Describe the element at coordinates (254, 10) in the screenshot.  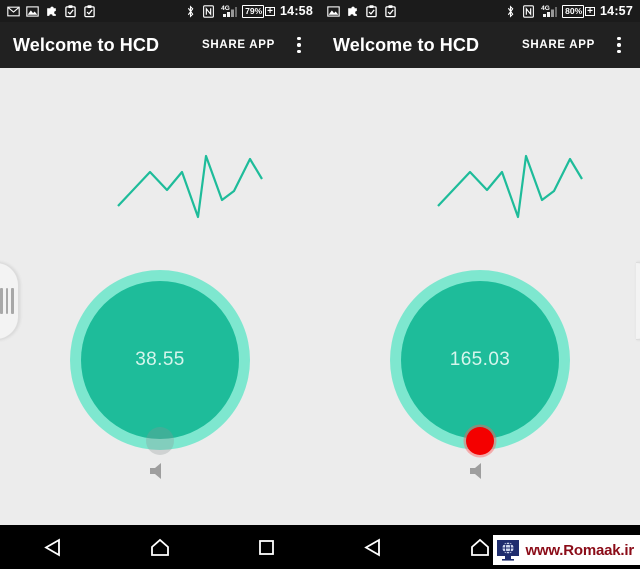
I see `battery-level-label: 79%` at that location.